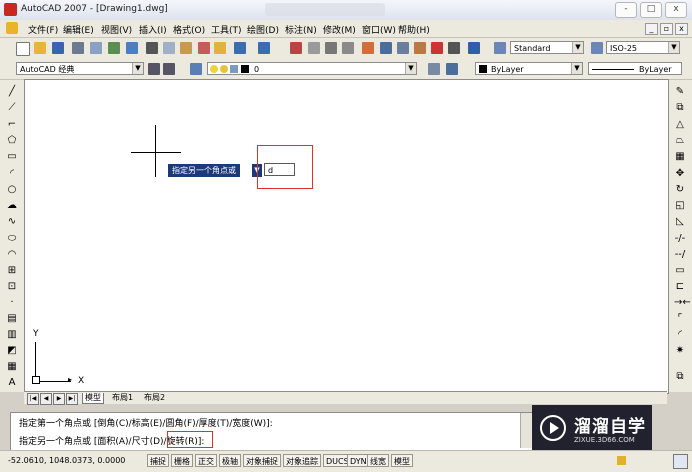 This screenshot has height=472, width=692. I want to click on copy-icon, so click(169, 48).